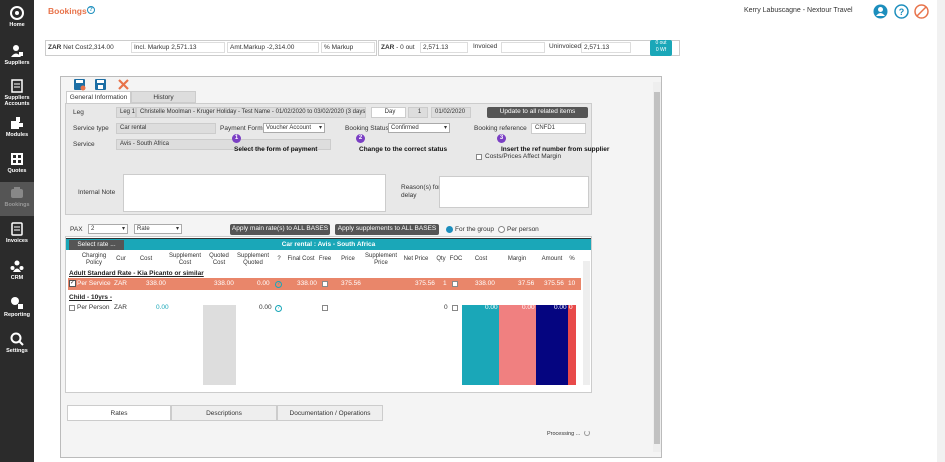  I want to click on sidebar-item-quotes: Quotes, so click(17, 165).